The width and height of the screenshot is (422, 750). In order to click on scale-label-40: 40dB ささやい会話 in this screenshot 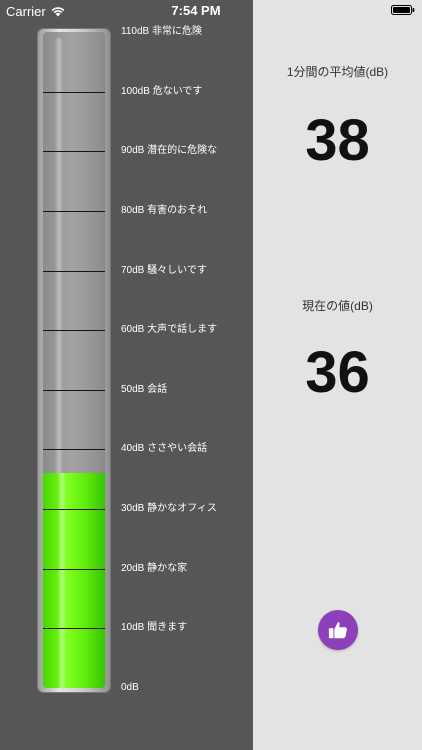, I will do `click(164, 448)`.